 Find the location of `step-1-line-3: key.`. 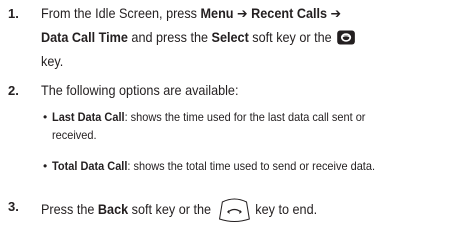

step-1-line-3: key. is located at coordinates (52, 61).